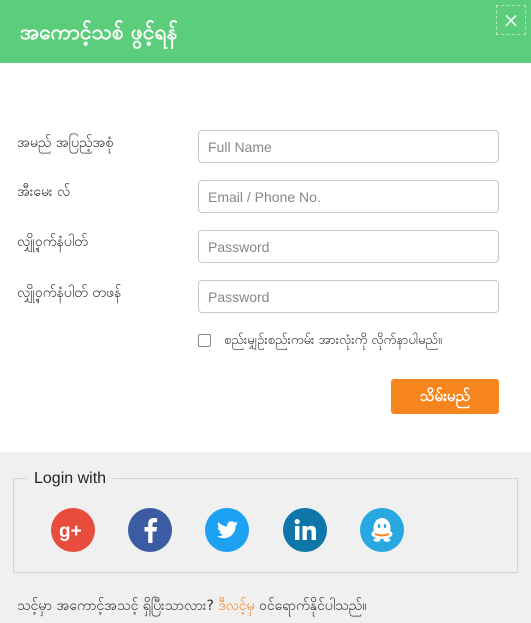  Describe the element at coordinates (52, 242) in the screenshot. I see `password-label: လျှို့ဝှက်နံပါတ်` at that location.